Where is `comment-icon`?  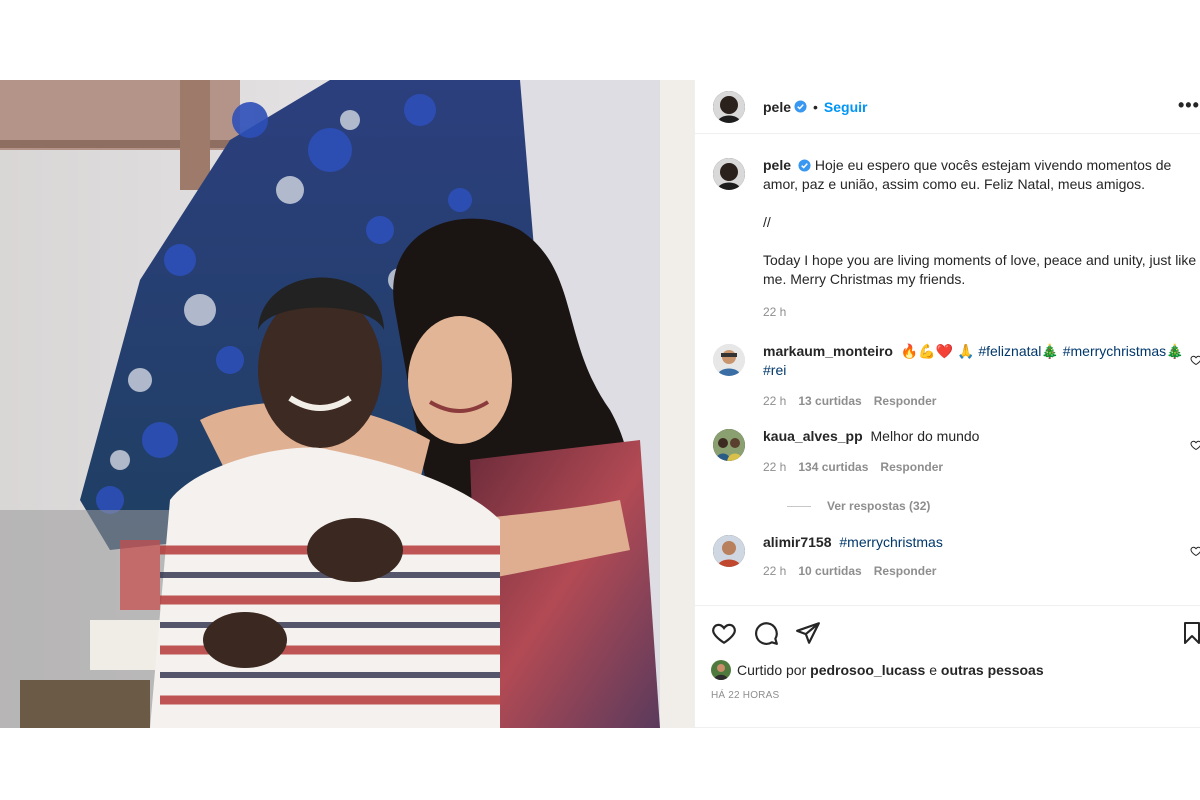
comment-icon is located at coordinates (766, 633).